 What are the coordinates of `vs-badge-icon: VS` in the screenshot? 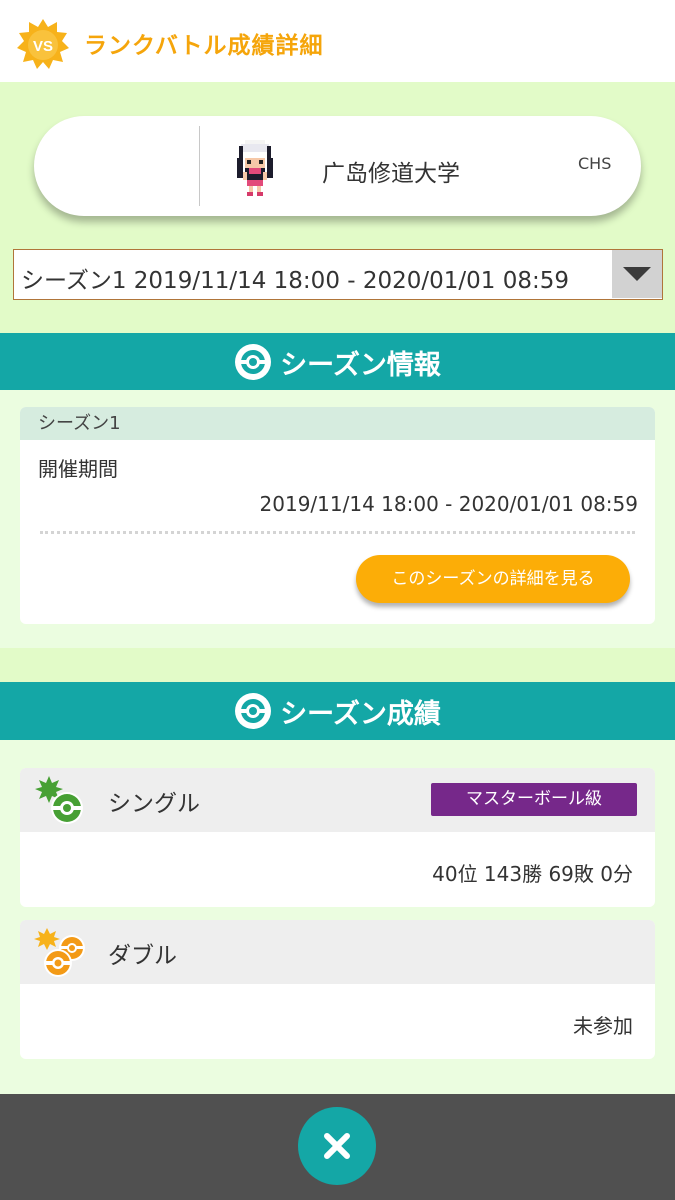 It's located at (43, 44).